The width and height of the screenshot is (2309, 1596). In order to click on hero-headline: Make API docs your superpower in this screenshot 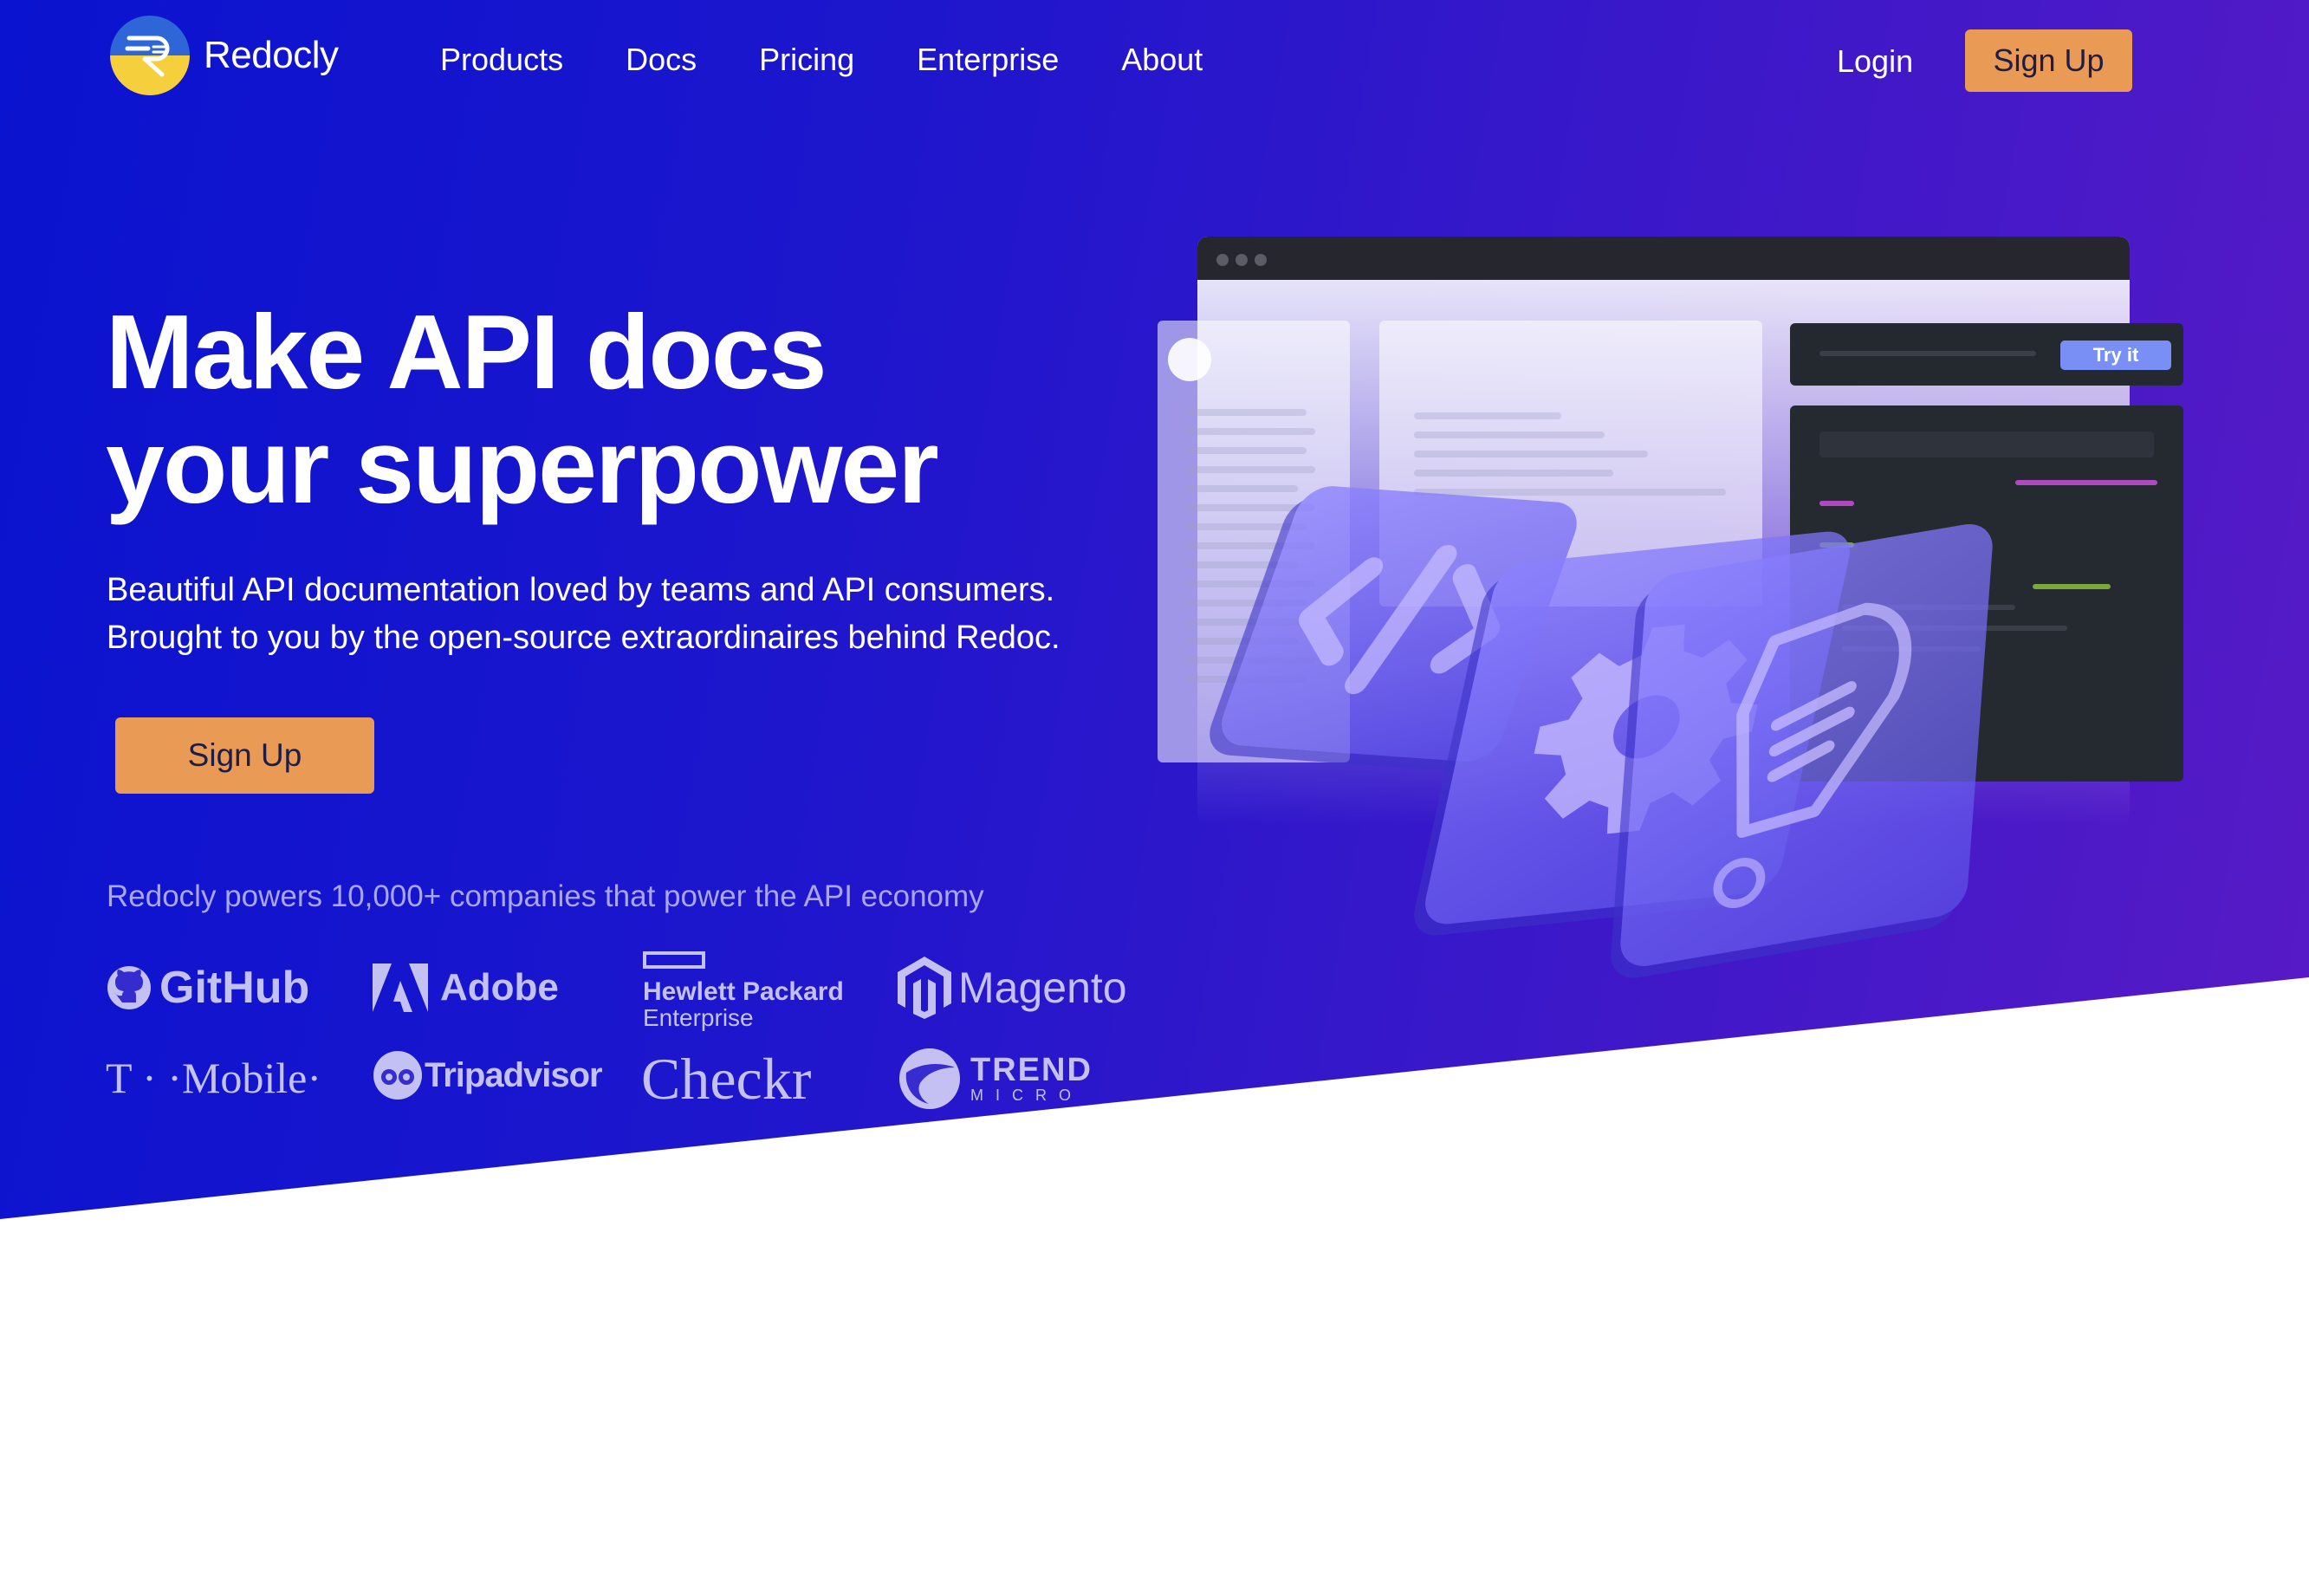, I will do `click(625, 409)`.